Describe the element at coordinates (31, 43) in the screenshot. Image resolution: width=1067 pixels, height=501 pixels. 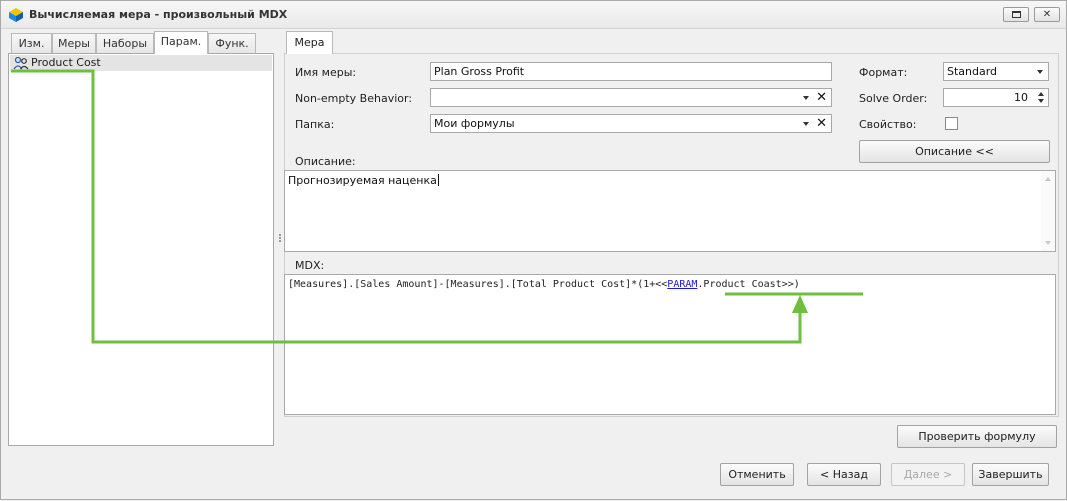
I see `tab-dimensions: Изм.` at that location.